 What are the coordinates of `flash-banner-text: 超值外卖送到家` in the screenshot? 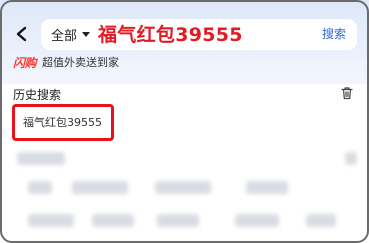 It's located at (81, 62).